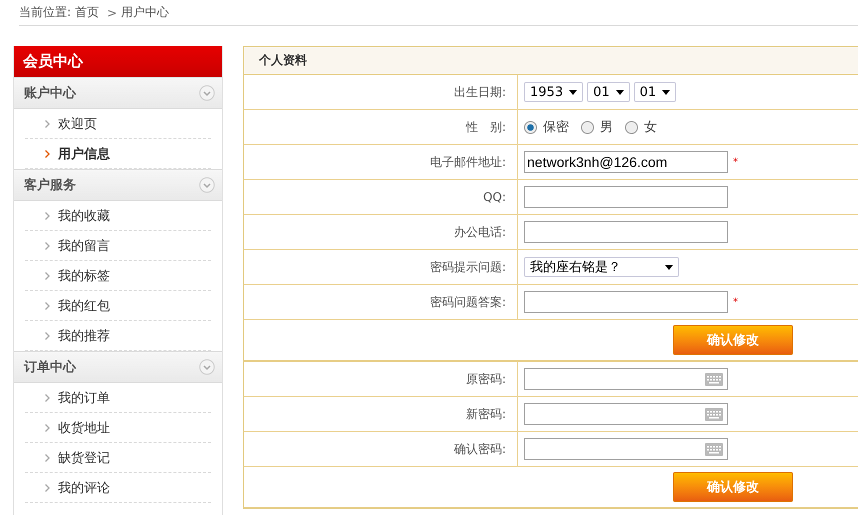  What do you see at coordinates (480, 92) in the screenshot?
I see `field-label: 出生日期:` at bounding box center [480, 92].